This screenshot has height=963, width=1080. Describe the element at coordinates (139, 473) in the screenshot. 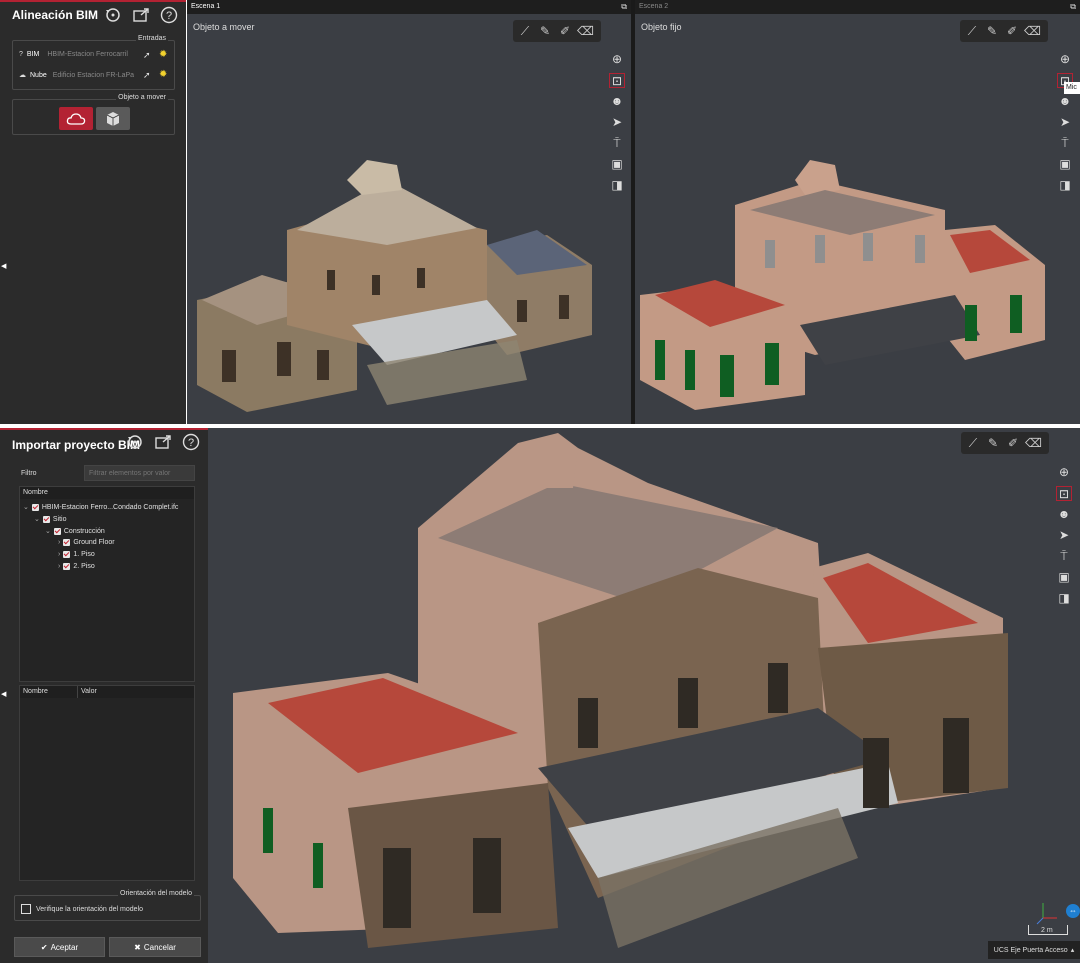

I see `filter-input` at that location.